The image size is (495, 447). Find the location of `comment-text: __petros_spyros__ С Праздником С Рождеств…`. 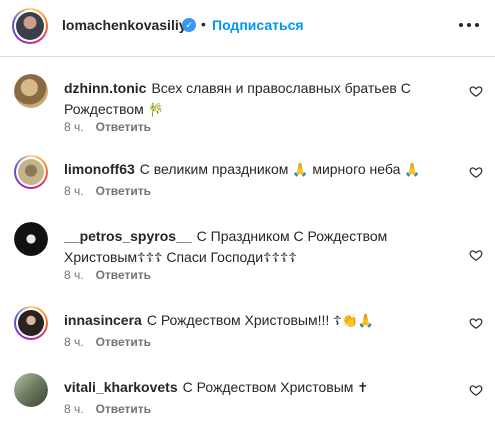

comment-text: __petros_spyros__ С Праздником С Рождеств… is located at coordinates (253, 247).